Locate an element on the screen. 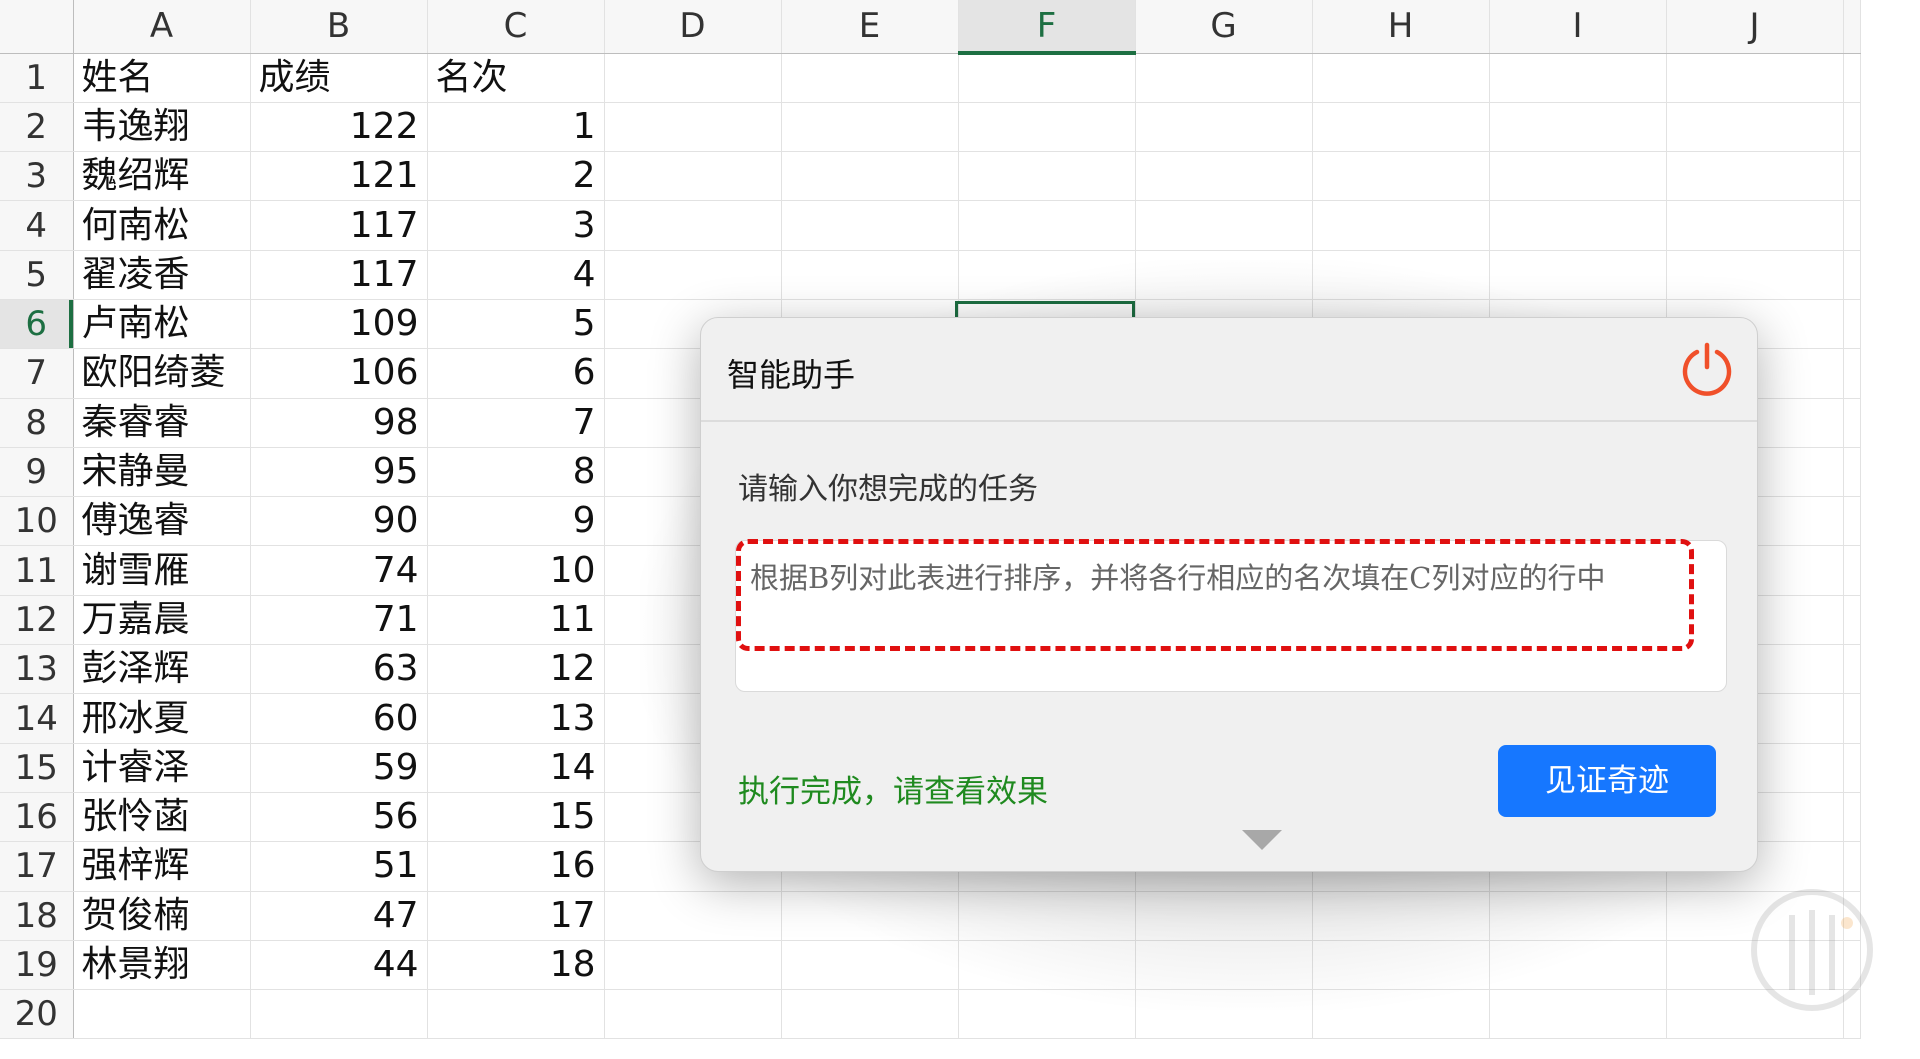 Image resolution: width=1920 pixels, height=1059 pixels. row-header: 2 is located at coordinates (37, 127).